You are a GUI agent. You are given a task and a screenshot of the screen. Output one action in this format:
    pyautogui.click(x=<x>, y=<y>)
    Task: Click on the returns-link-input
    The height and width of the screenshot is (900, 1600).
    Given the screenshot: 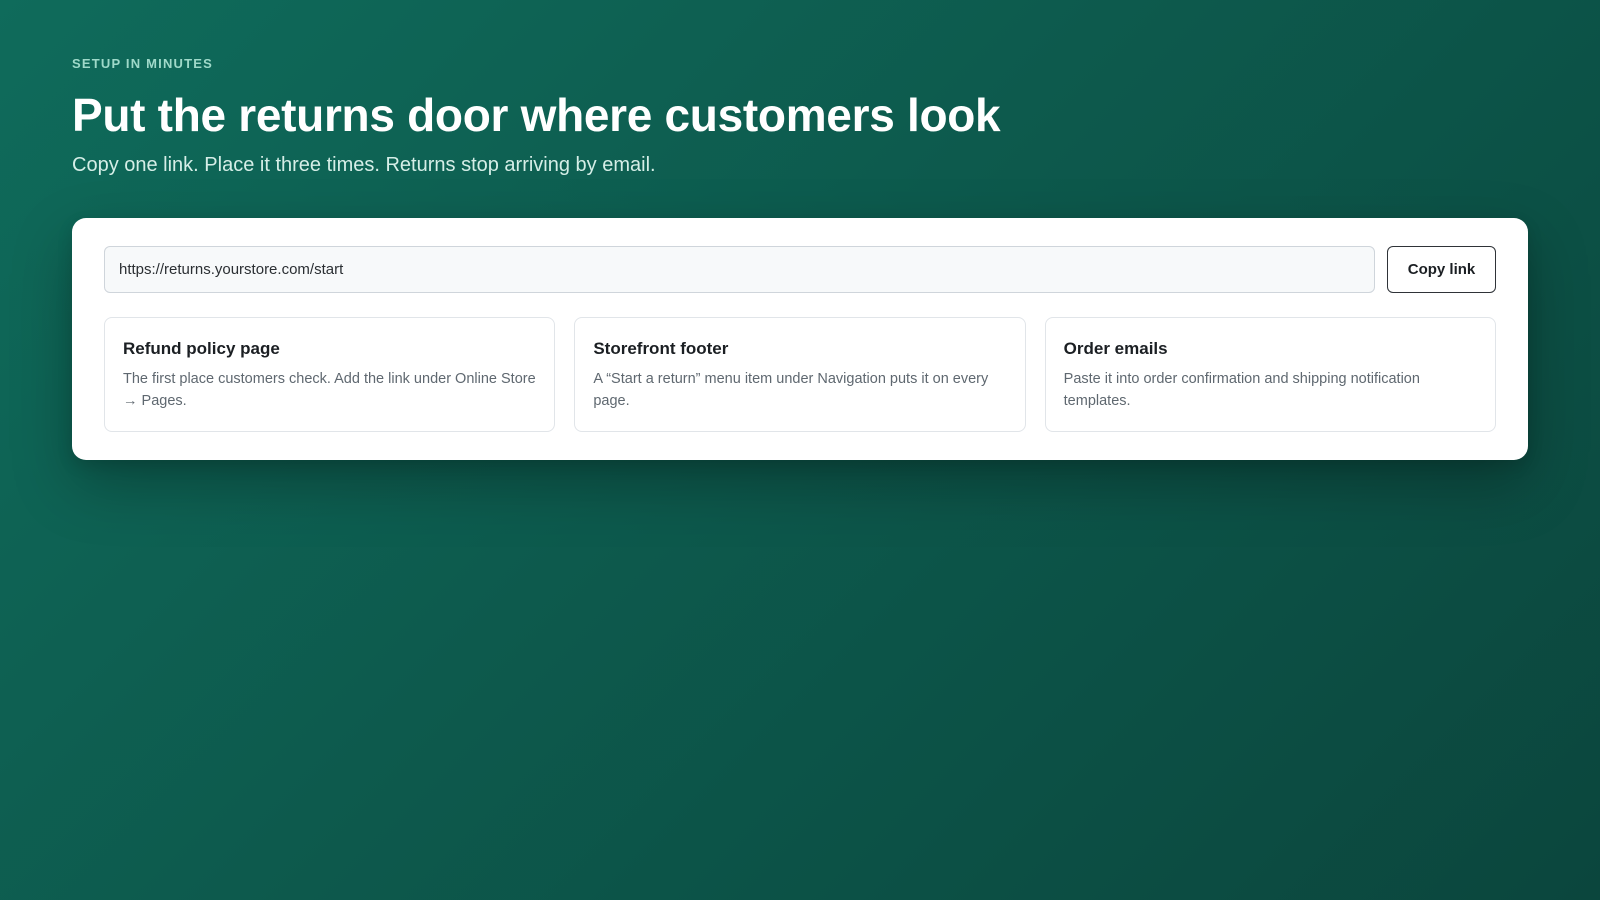 What is the action you would take?
    pyautogui.click(x=739, y=269)
    